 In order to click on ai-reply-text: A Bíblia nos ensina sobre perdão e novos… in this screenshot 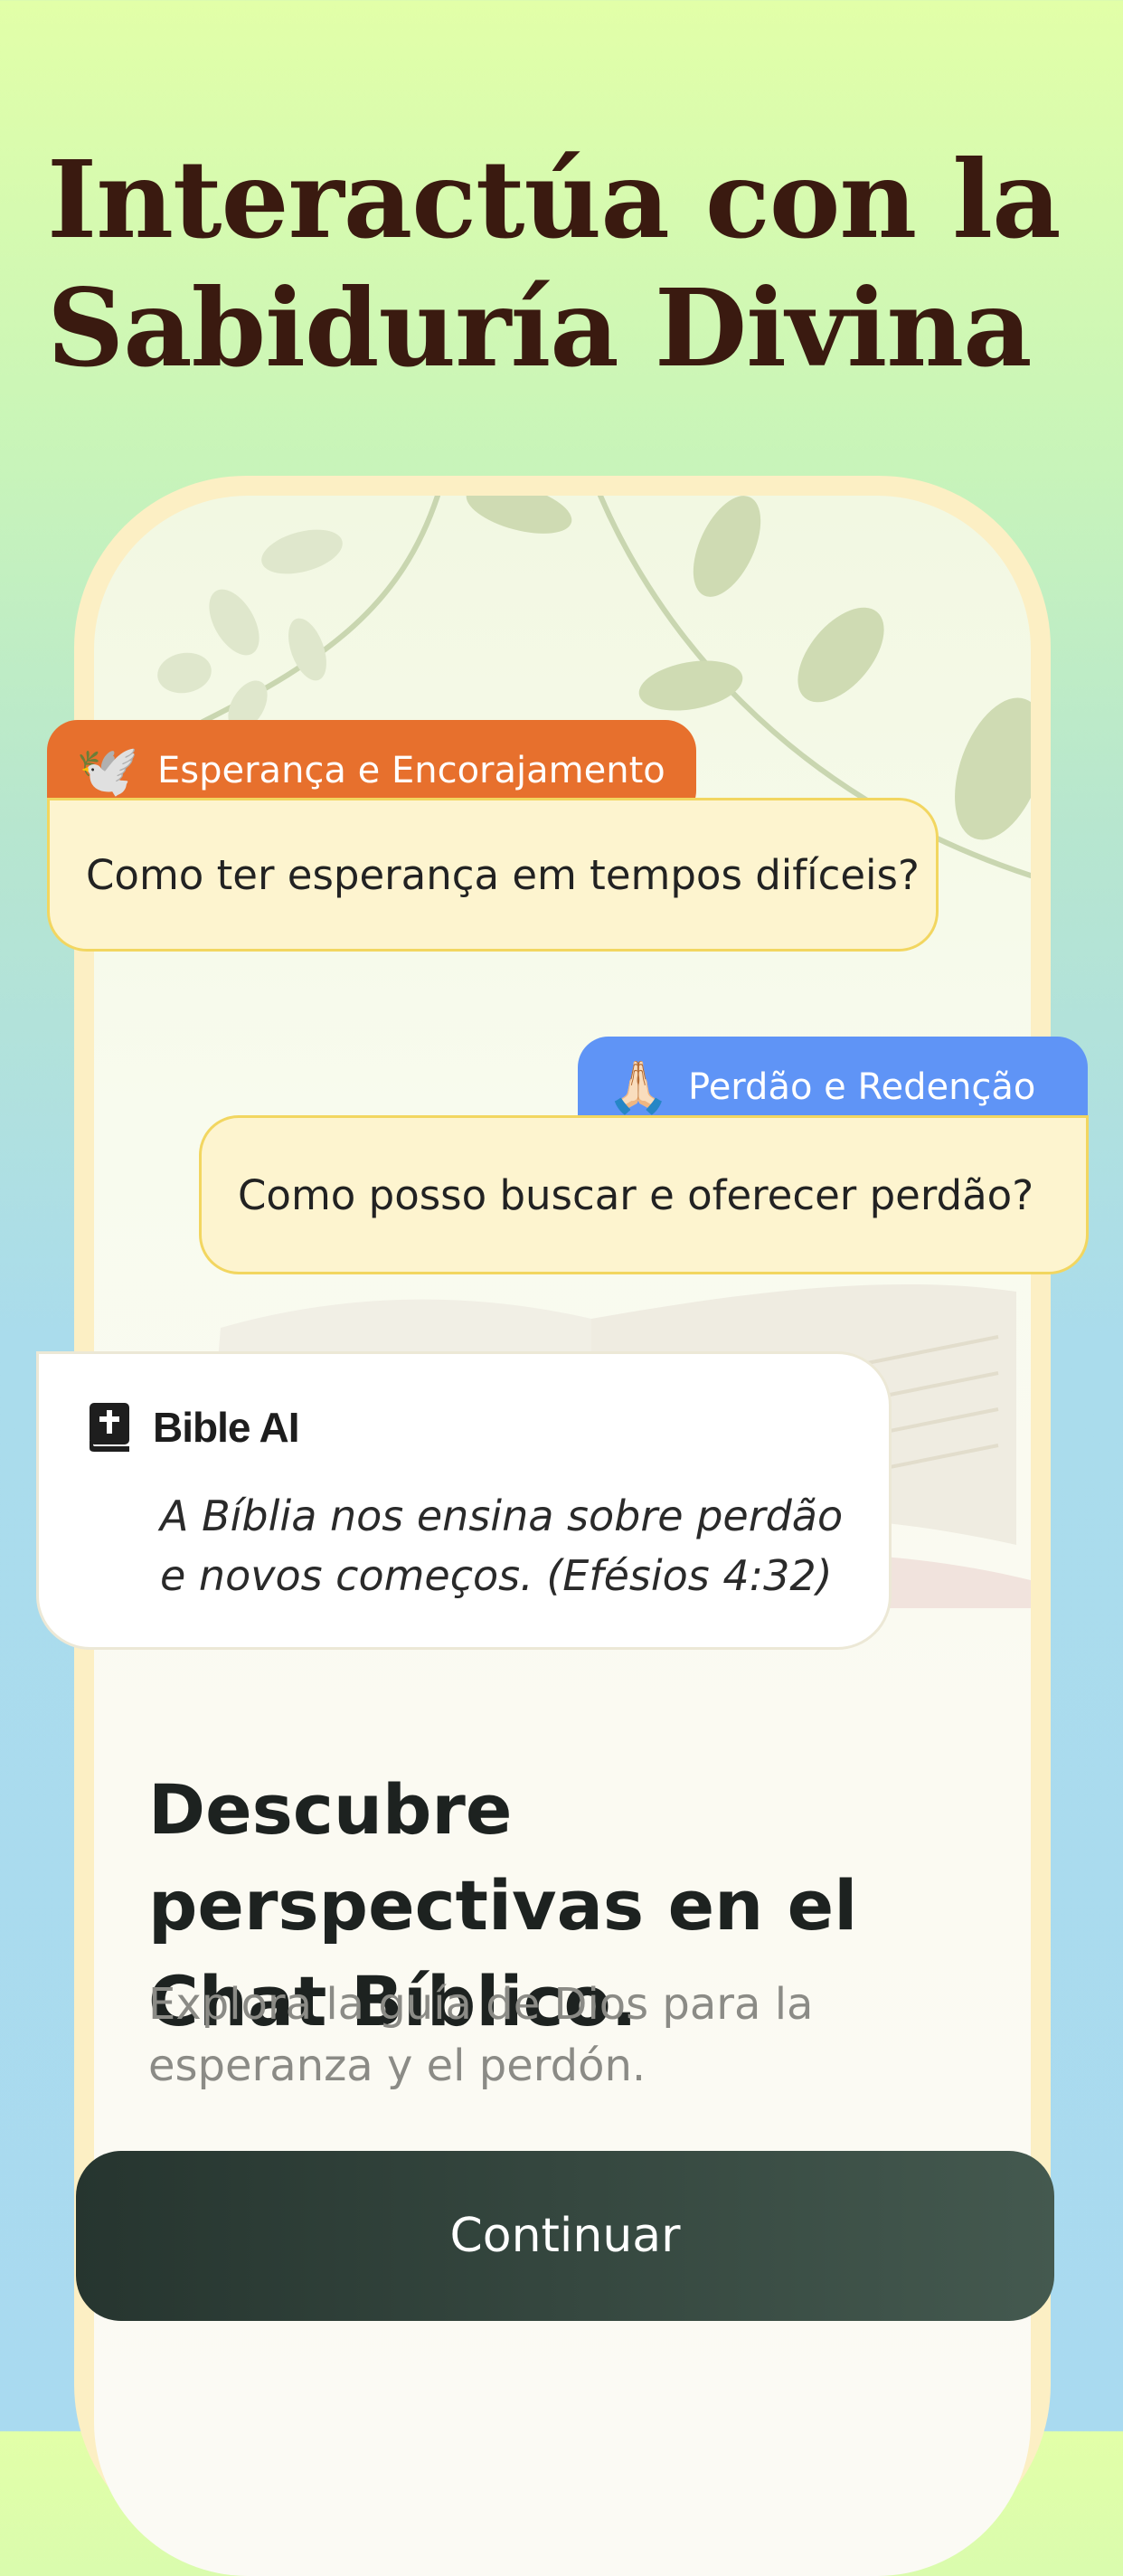, I will do `click(502, 1546)`.